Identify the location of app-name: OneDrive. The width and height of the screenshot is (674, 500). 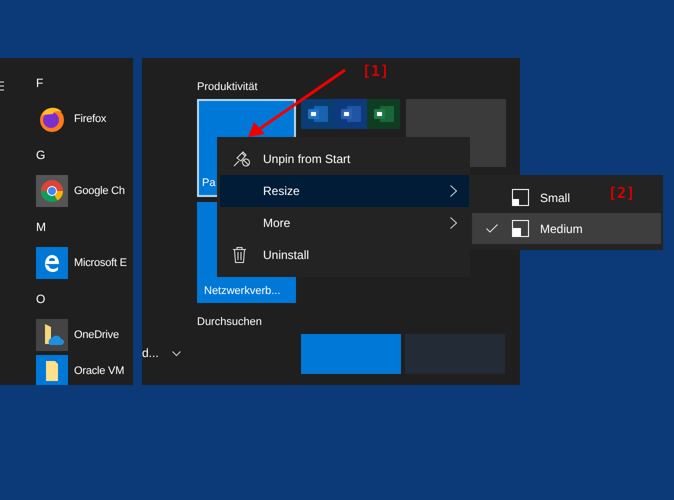
(96, 335).